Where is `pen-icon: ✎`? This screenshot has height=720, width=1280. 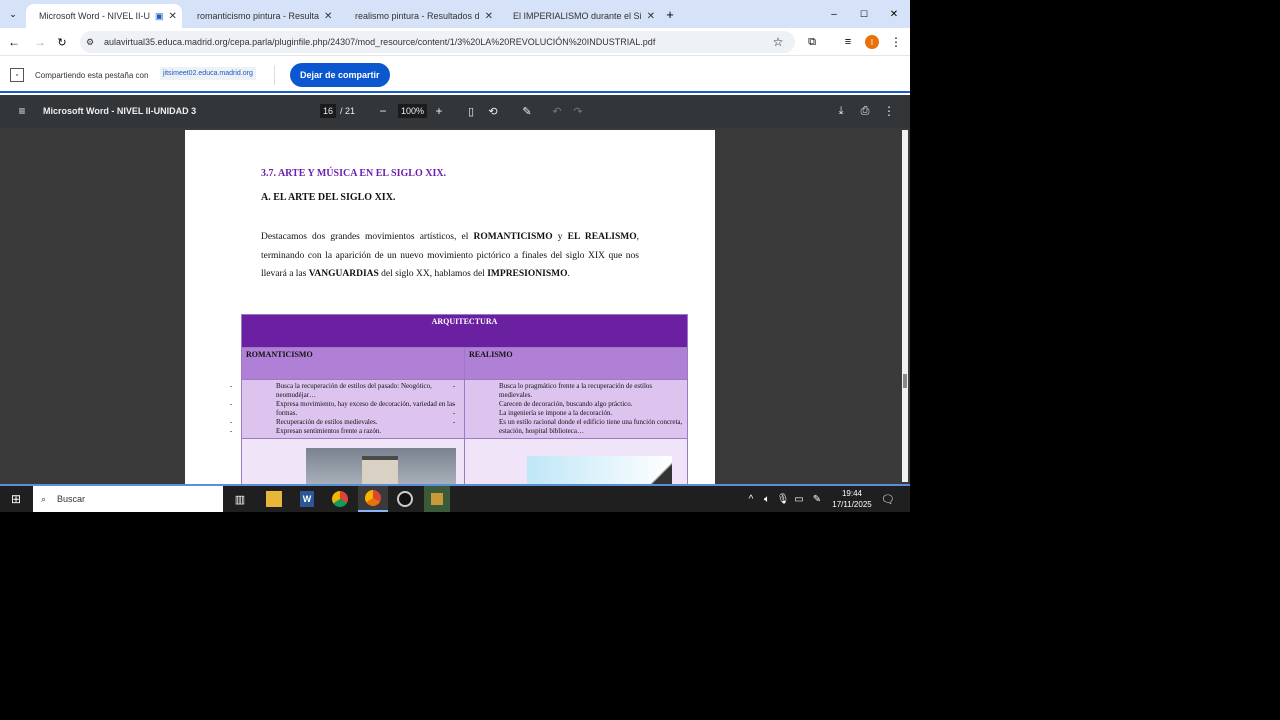
pen-icon: ✎ is located at coordinates (817, 499).